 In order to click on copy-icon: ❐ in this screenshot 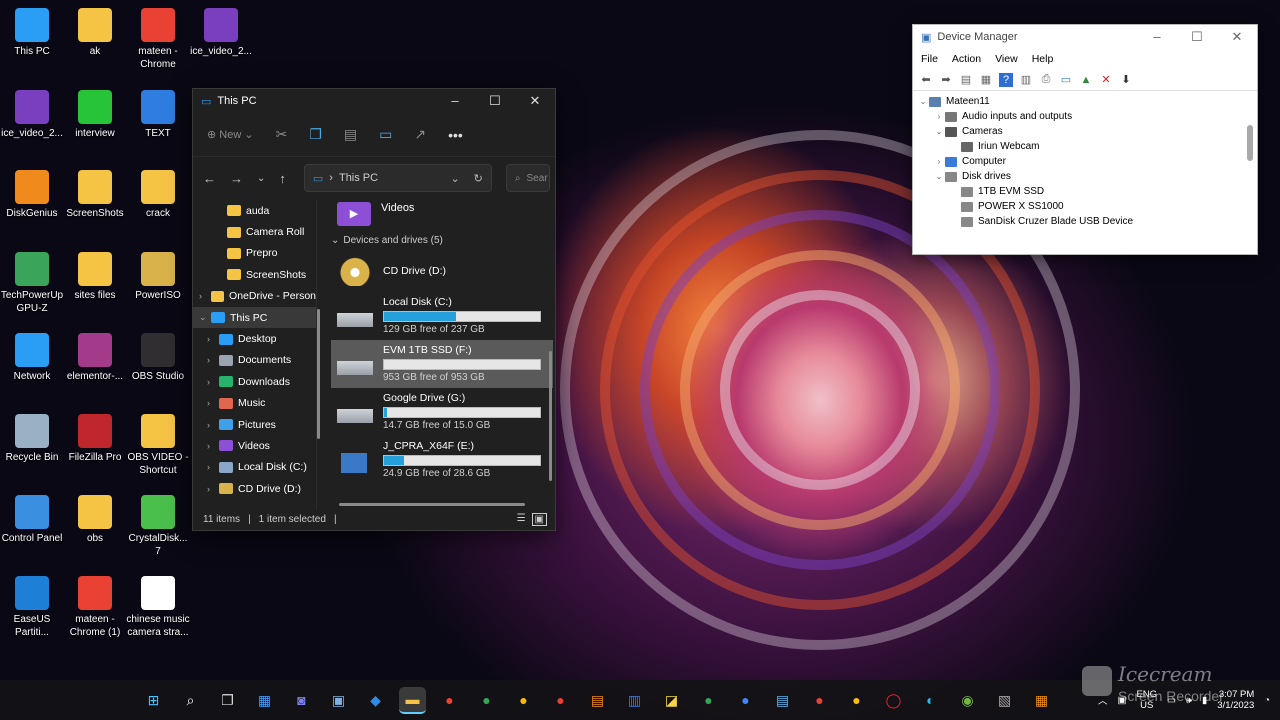, I will do `click(315, 134)`.